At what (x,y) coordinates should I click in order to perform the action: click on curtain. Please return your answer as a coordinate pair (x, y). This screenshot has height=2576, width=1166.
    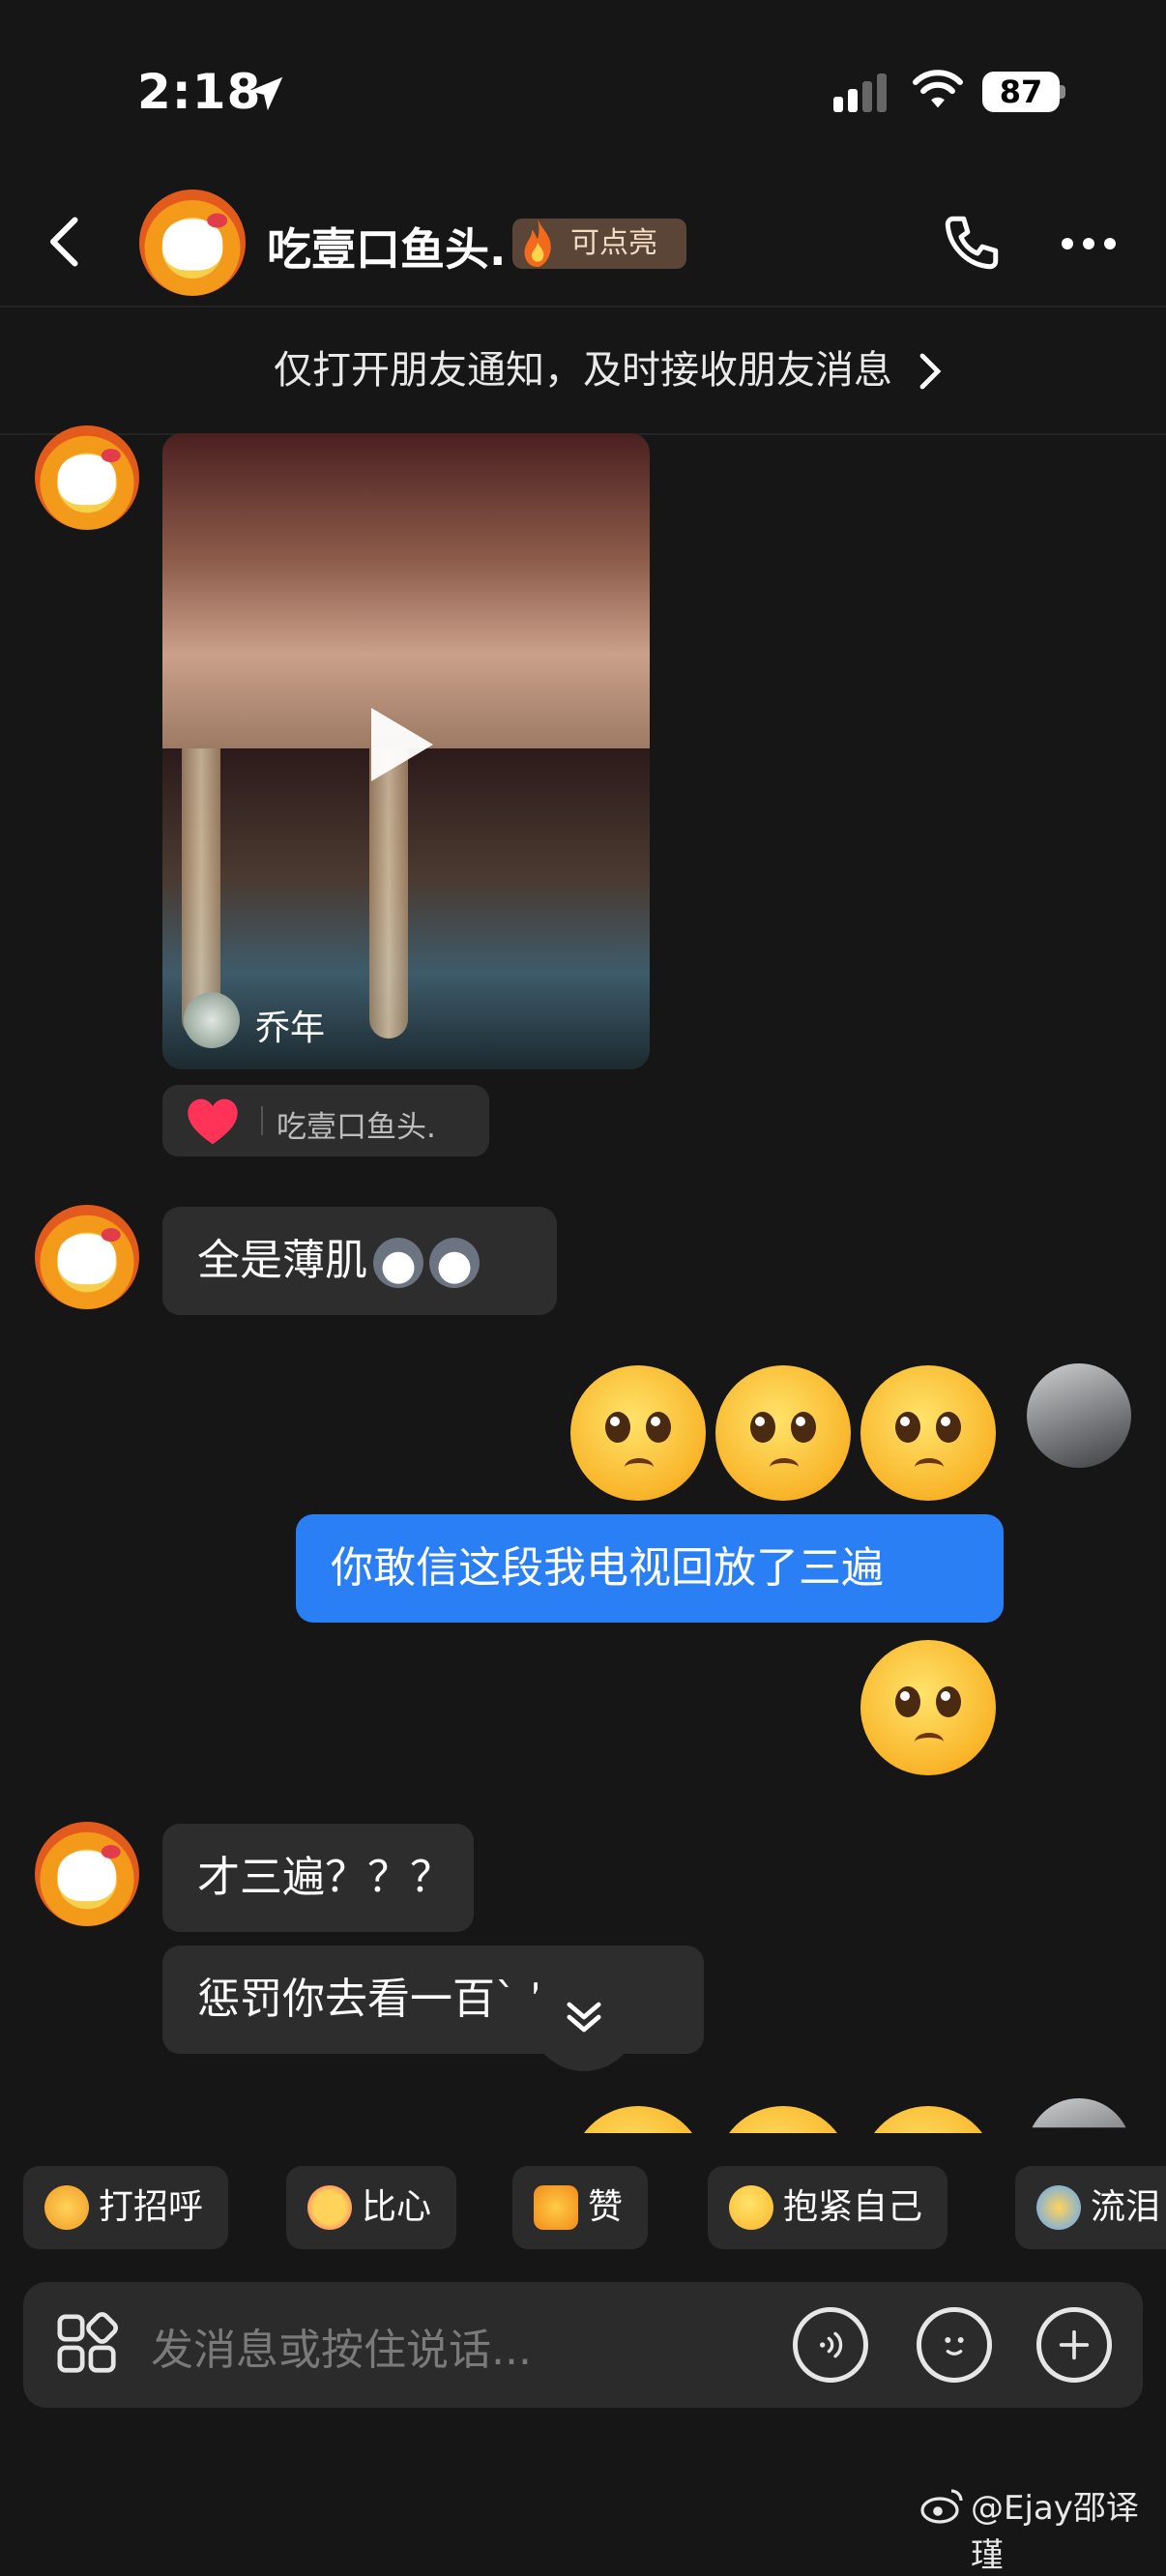
    Looking at the image, I should click on (388, 893).